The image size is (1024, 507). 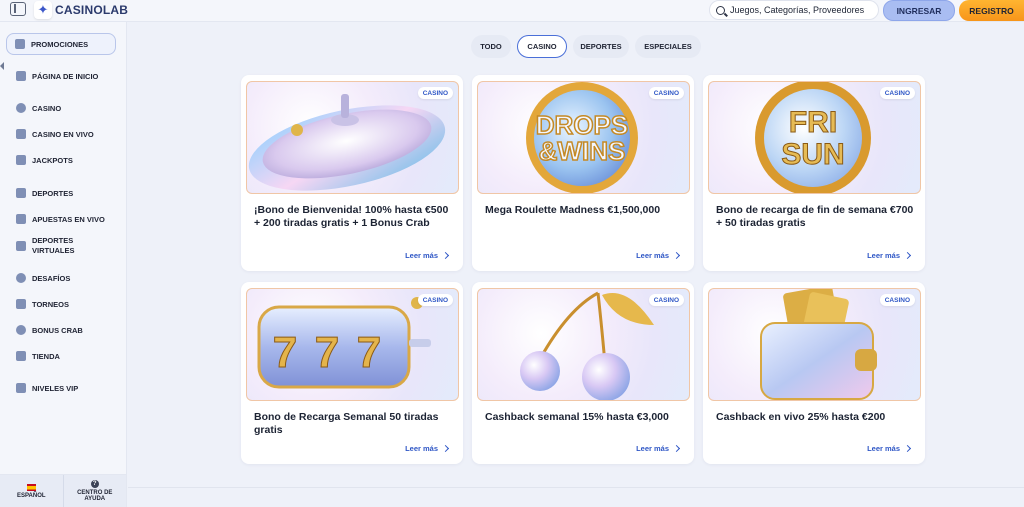 What do you see at coordinates (21, 193) in the screenshot?
I see `sports-icon` at bounding box center [21, 193].